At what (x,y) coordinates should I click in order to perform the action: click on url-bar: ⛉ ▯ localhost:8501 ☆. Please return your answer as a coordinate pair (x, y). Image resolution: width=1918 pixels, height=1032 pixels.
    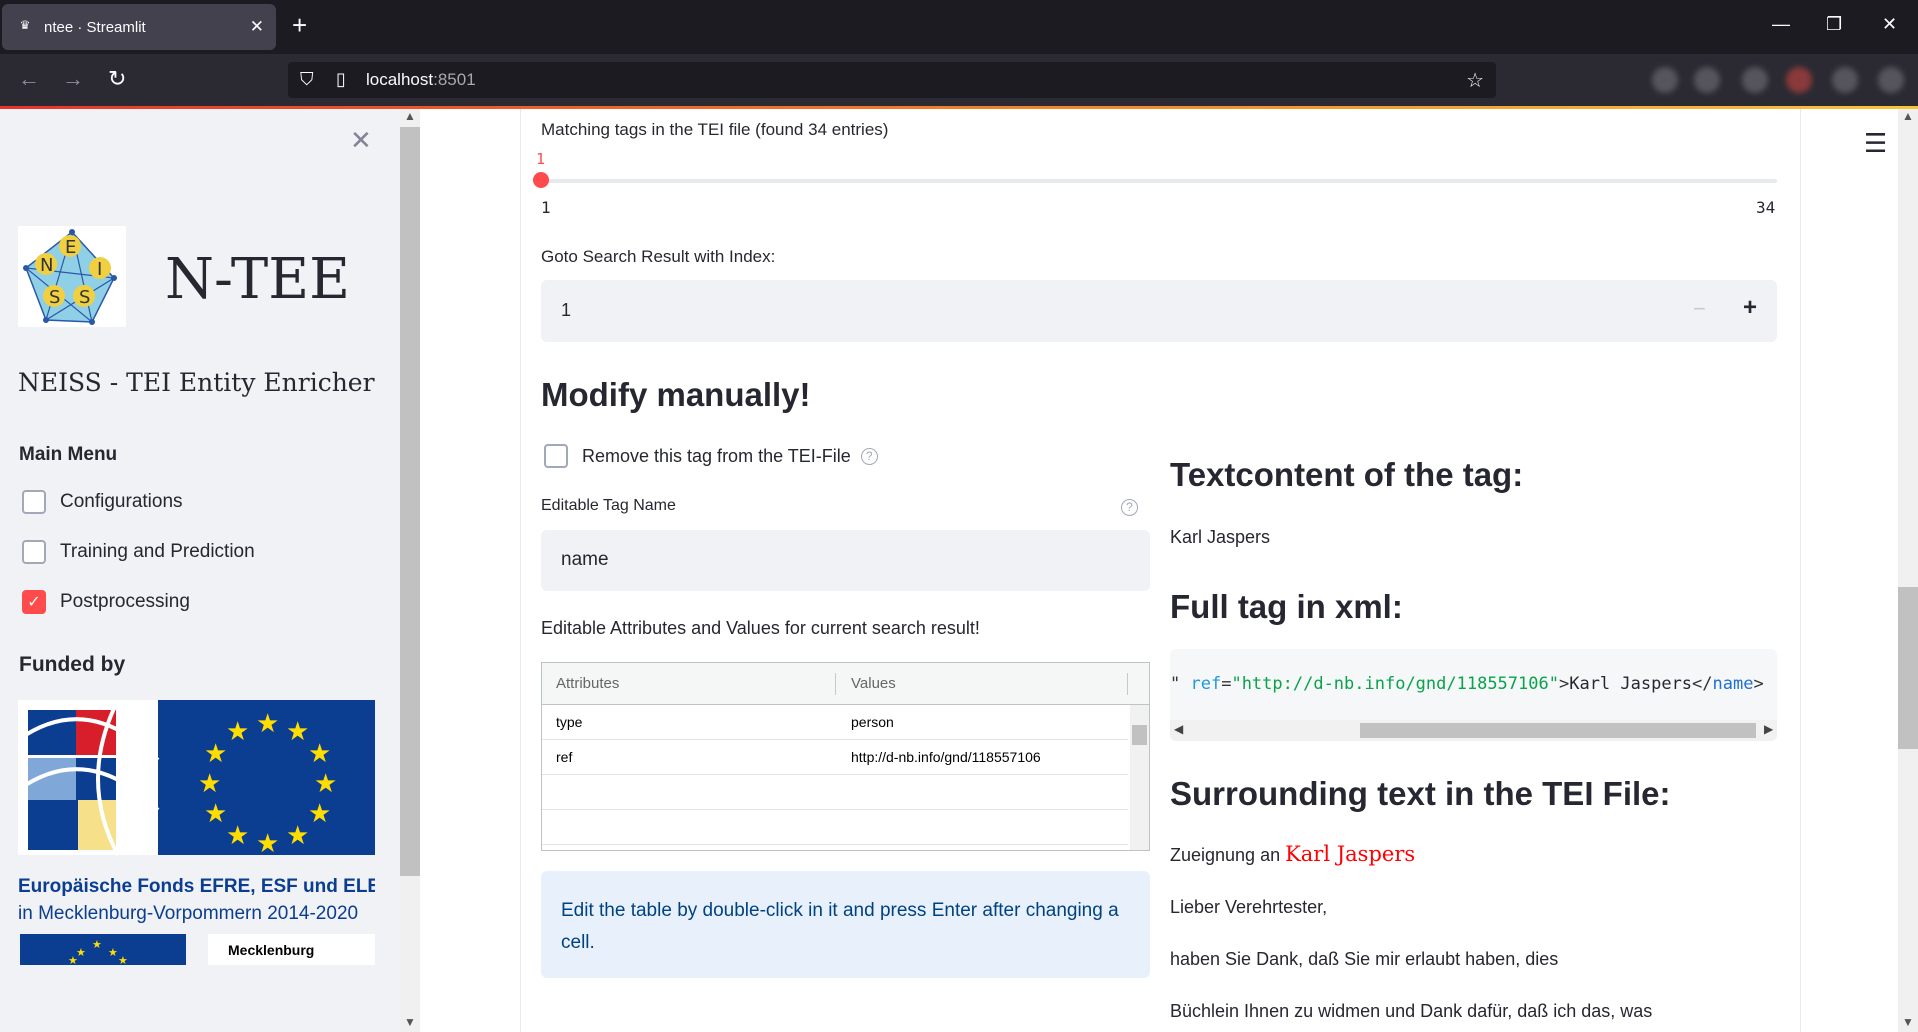
    Looking at the image, I should click on (892, 80).